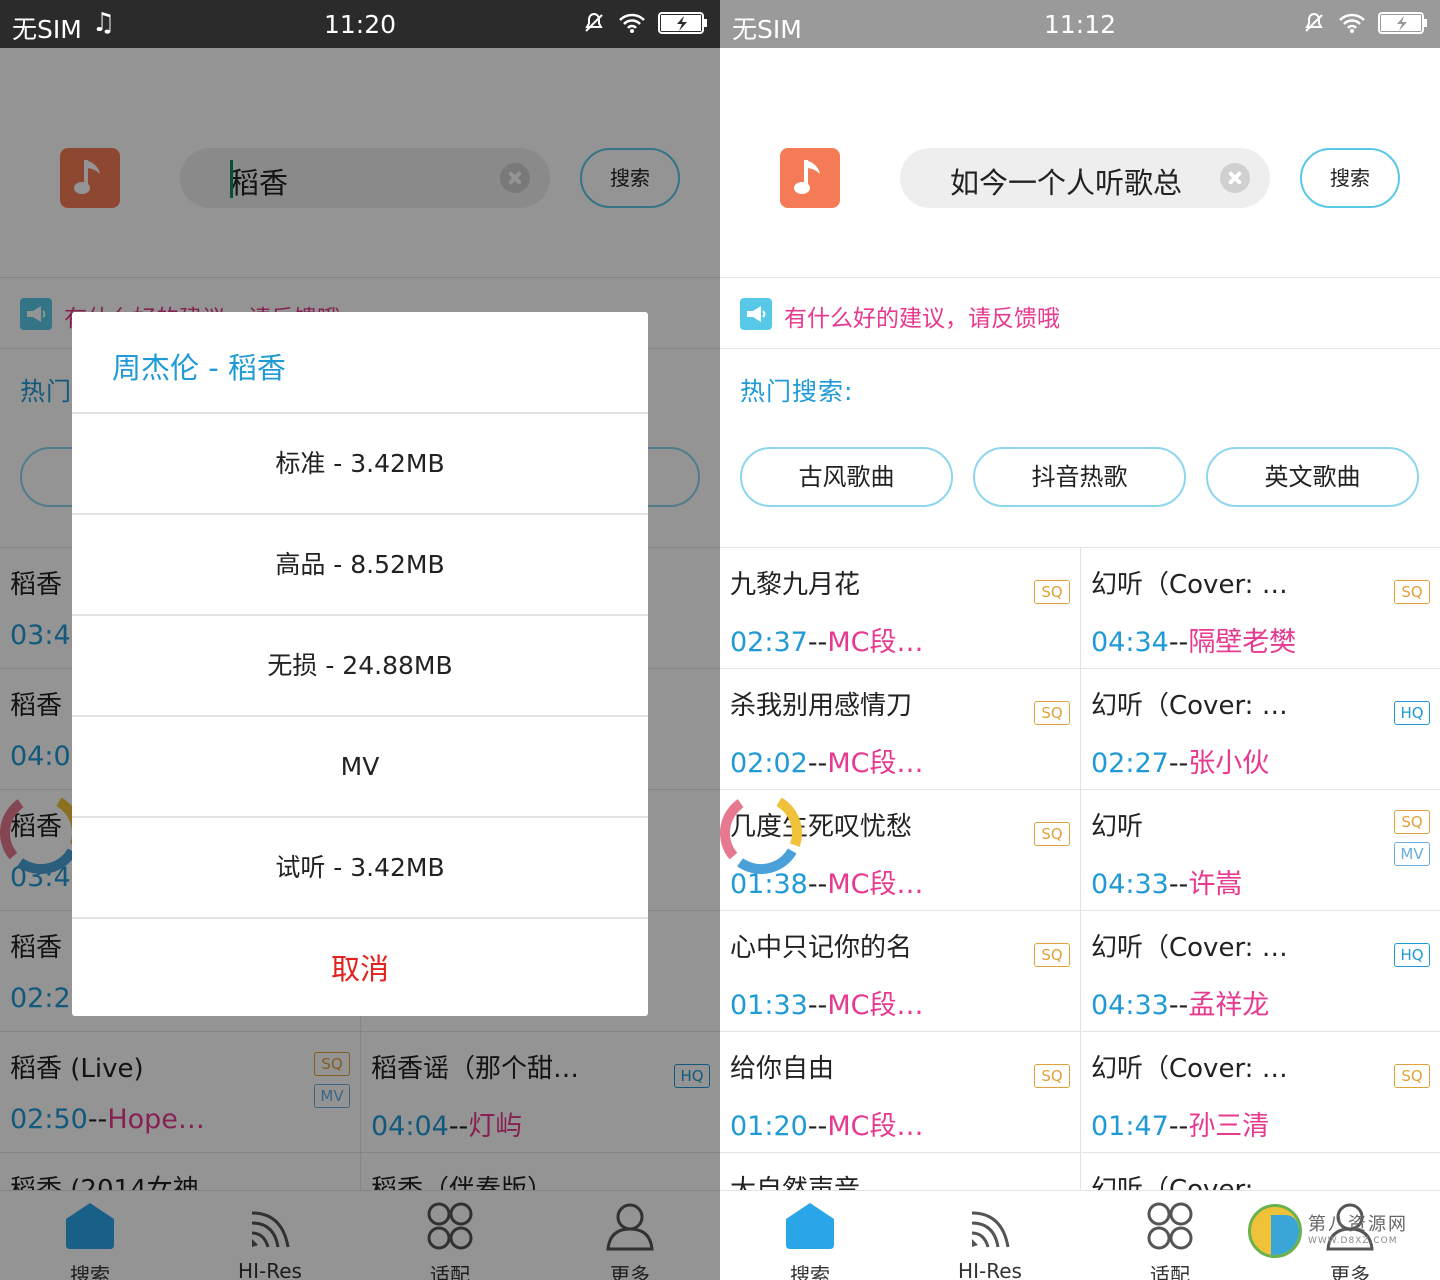  Describe the element at coordinates (1130, 763) in the screenshot. I see `song-duration: 02:27` at that location.